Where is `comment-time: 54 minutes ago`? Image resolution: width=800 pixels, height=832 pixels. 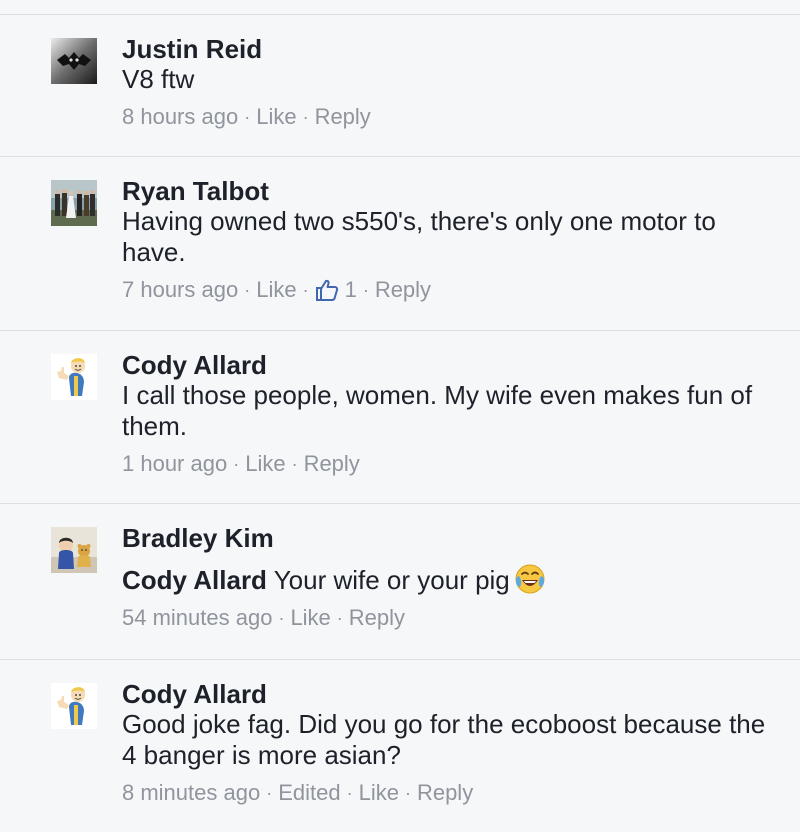 comment-time: 54 minutes ago is located at coordinates (197, 618).